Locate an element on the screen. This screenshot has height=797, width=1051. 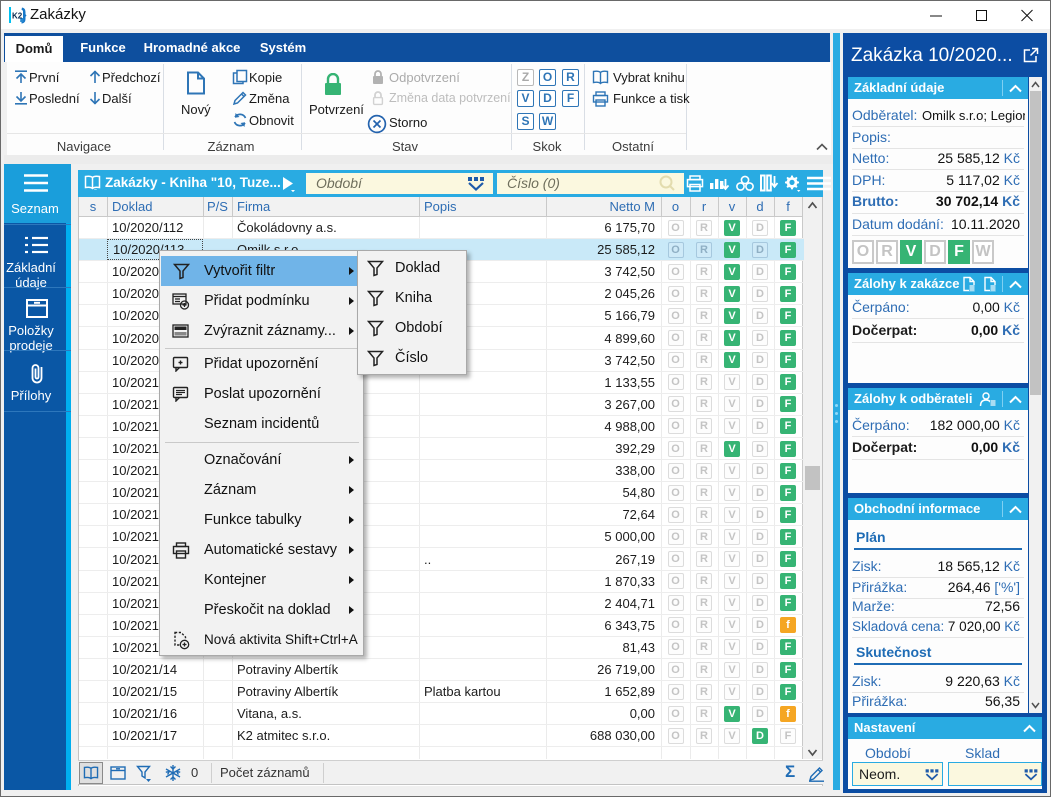
svg-text: K2 is located at coordinates (17, 16).